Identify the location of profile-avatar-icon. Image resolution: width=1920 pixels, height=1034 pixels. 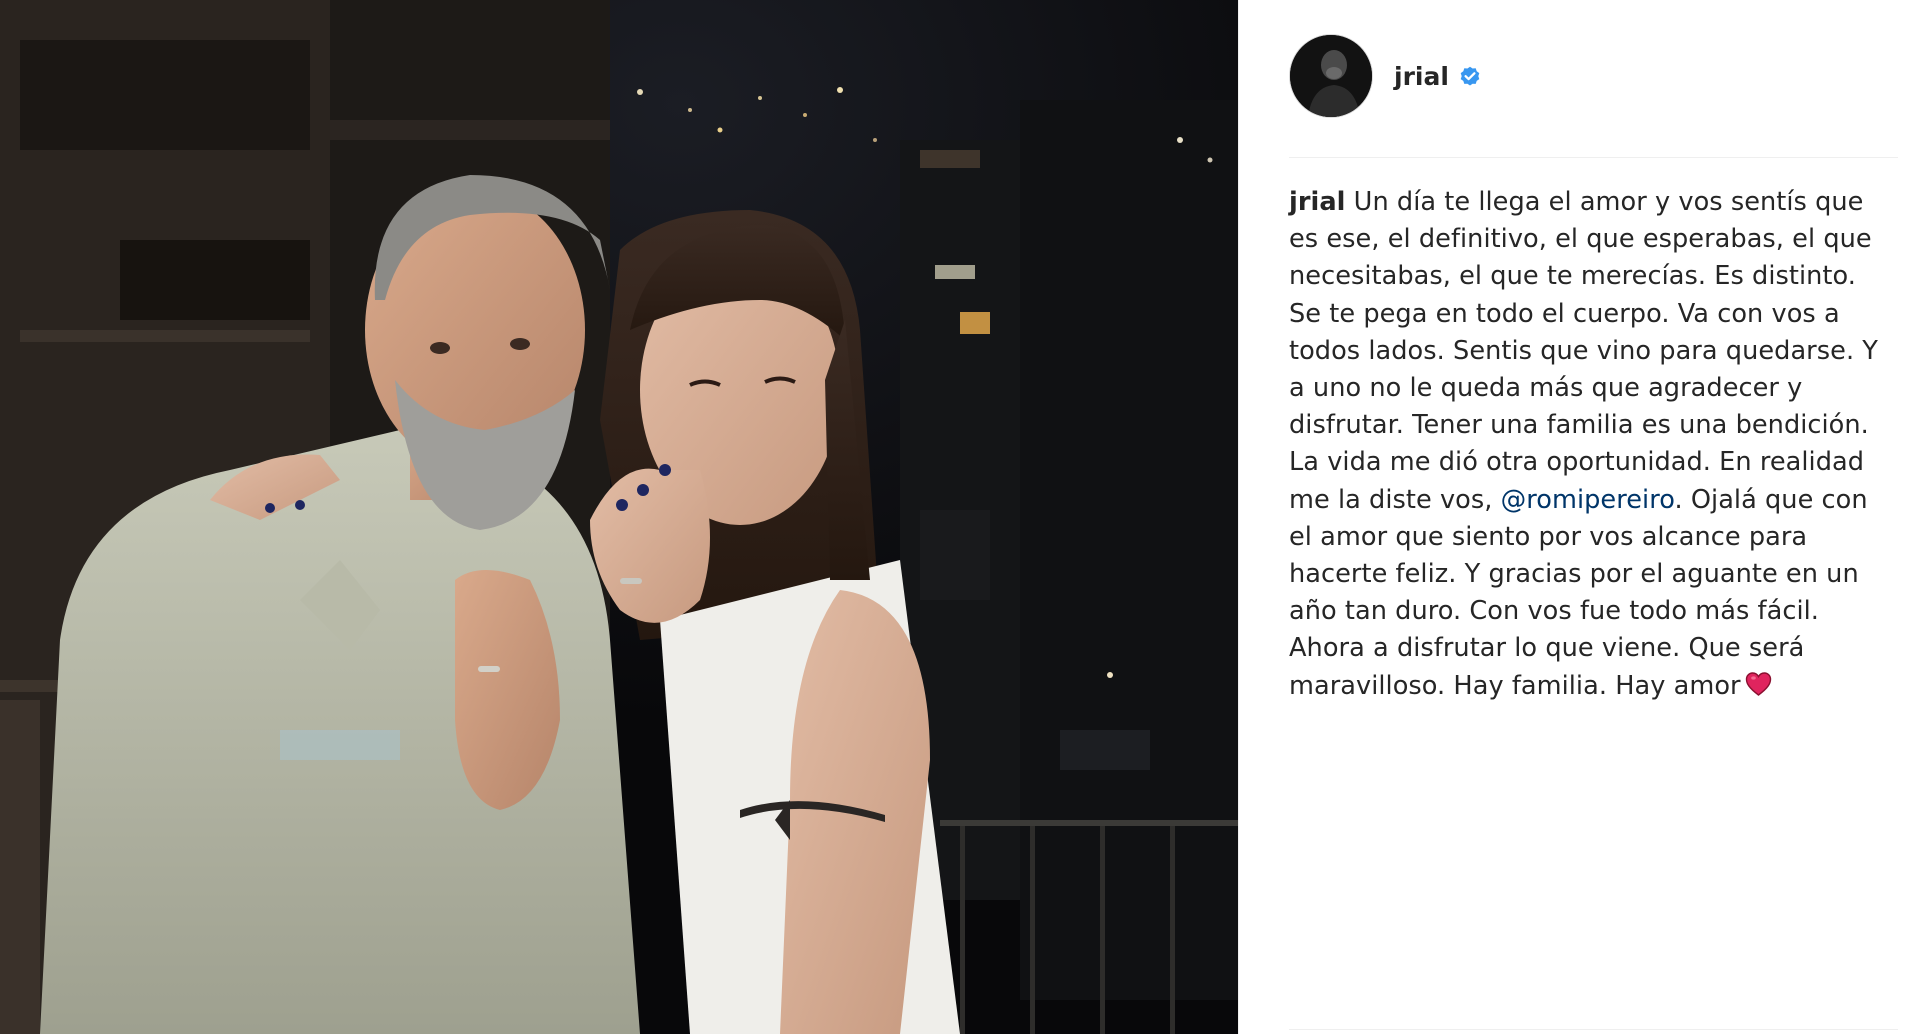
(1331, 76).